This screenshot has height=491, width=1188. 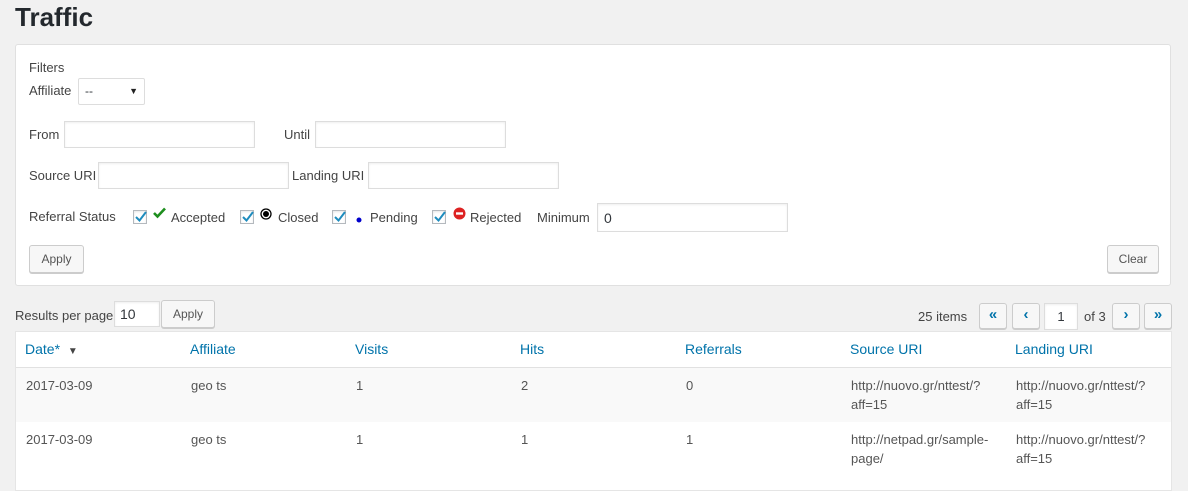 What do you see at coordinates (89, 91) in the screenshot?
I see `affiliate-select-value: --` at bounding box center [89, 91].